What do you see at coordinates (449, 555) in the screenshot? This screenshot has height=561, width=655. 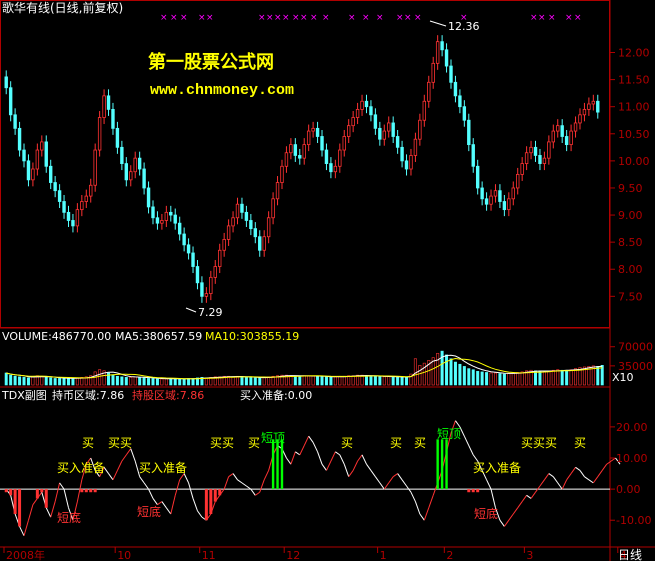 I see `date-tick-label: 2` at bounding box center [449, 555].